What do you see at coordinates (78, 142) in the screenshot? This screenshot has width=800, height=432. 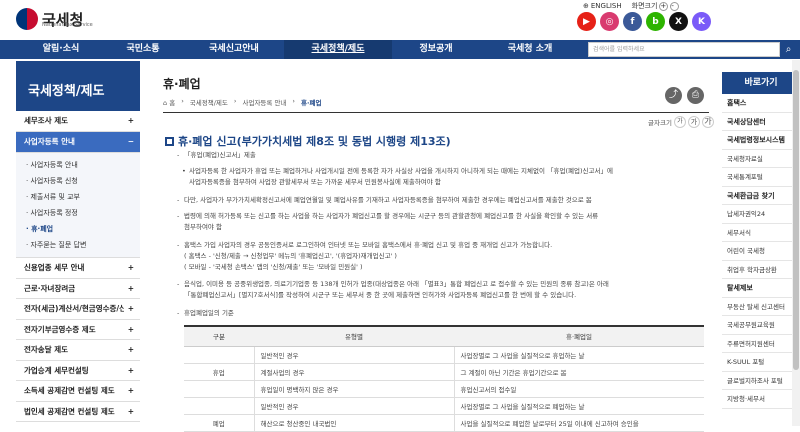 I see `sidebar-item: 사업자등록 안내 −` at bounding box center [78, 142].